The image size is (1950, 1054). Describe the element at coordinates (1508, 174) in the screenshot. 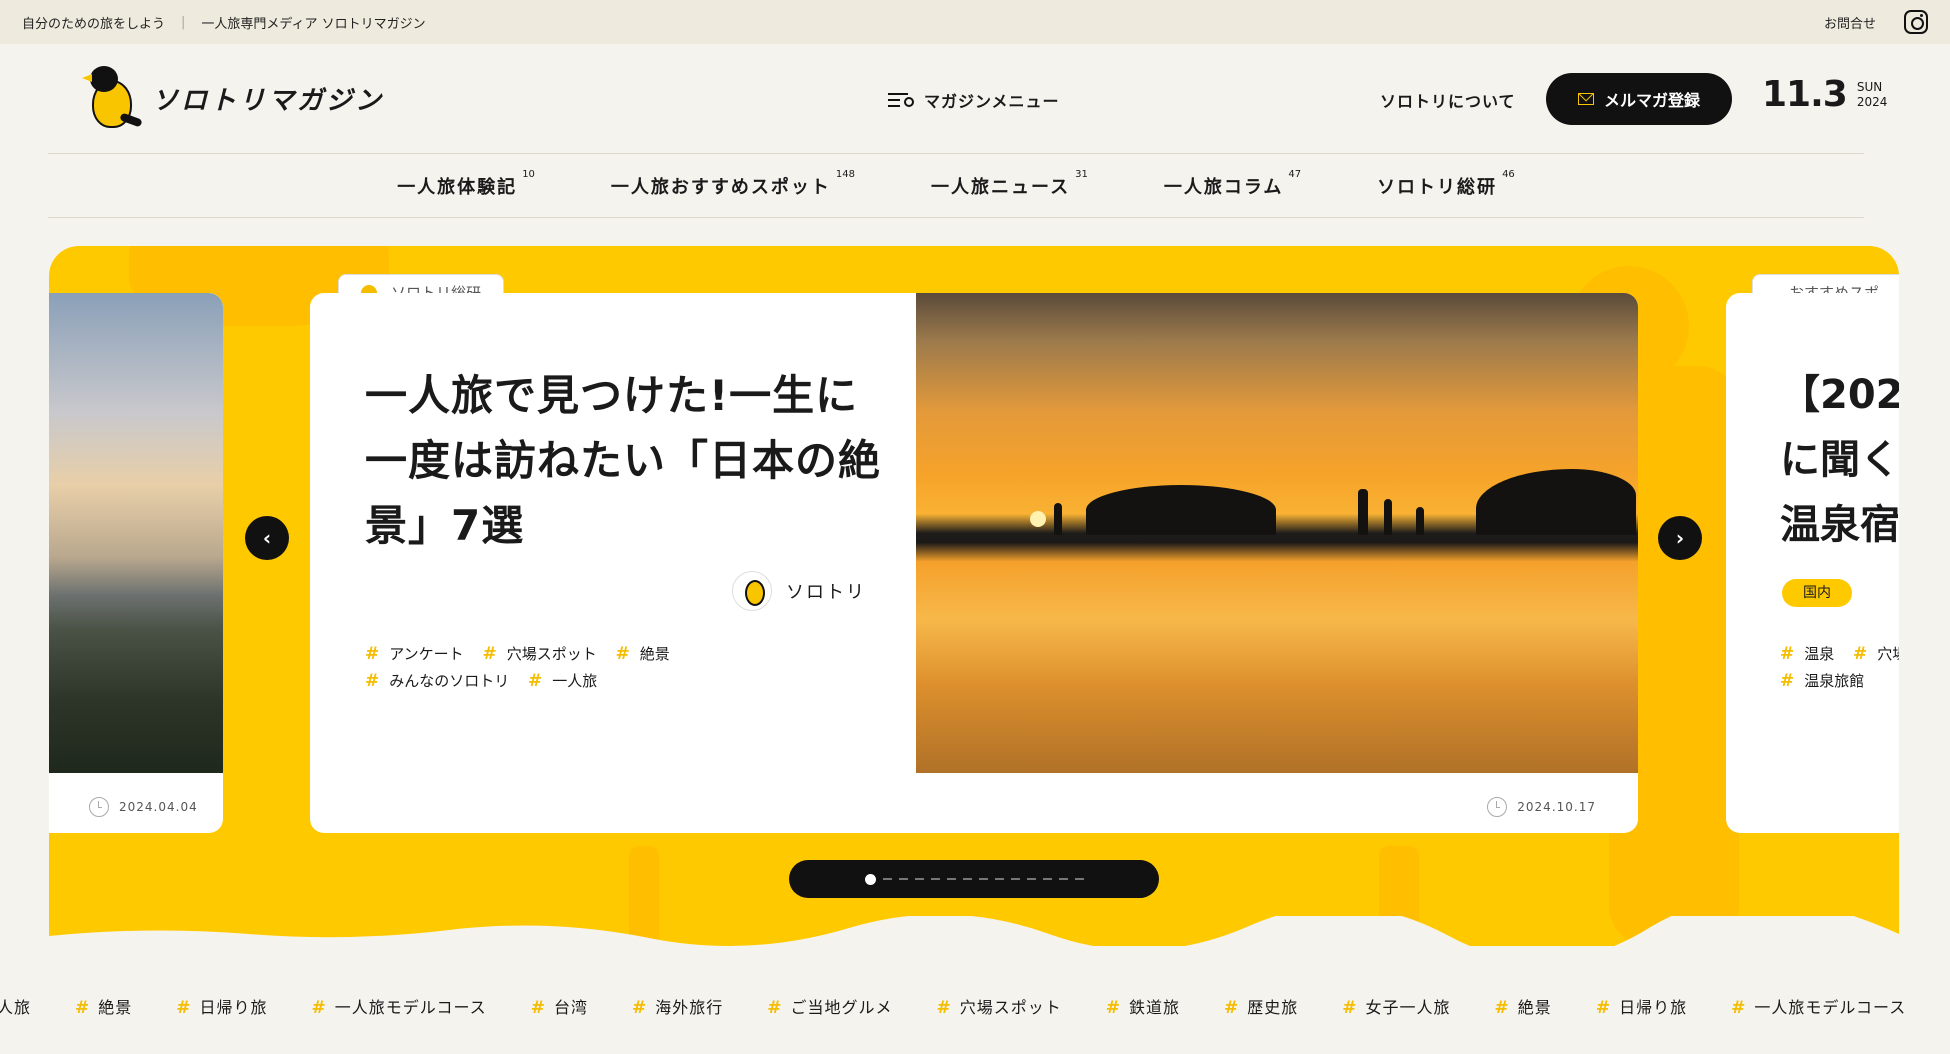

I see `nav-count: 46` at that location.